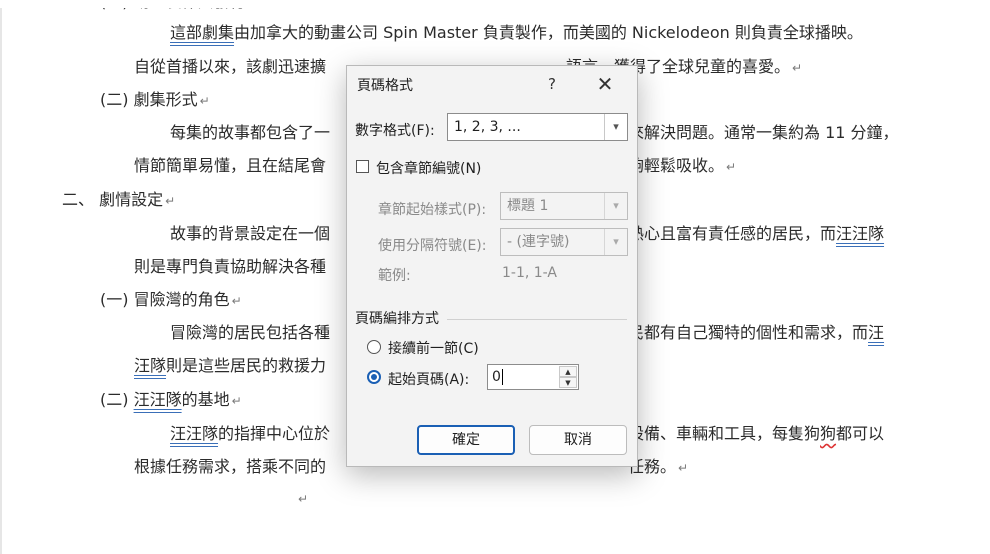 The image size is (990, 554). I want to click on doc-line-7a: 故事的背景設定在一個, so click(250, 234).